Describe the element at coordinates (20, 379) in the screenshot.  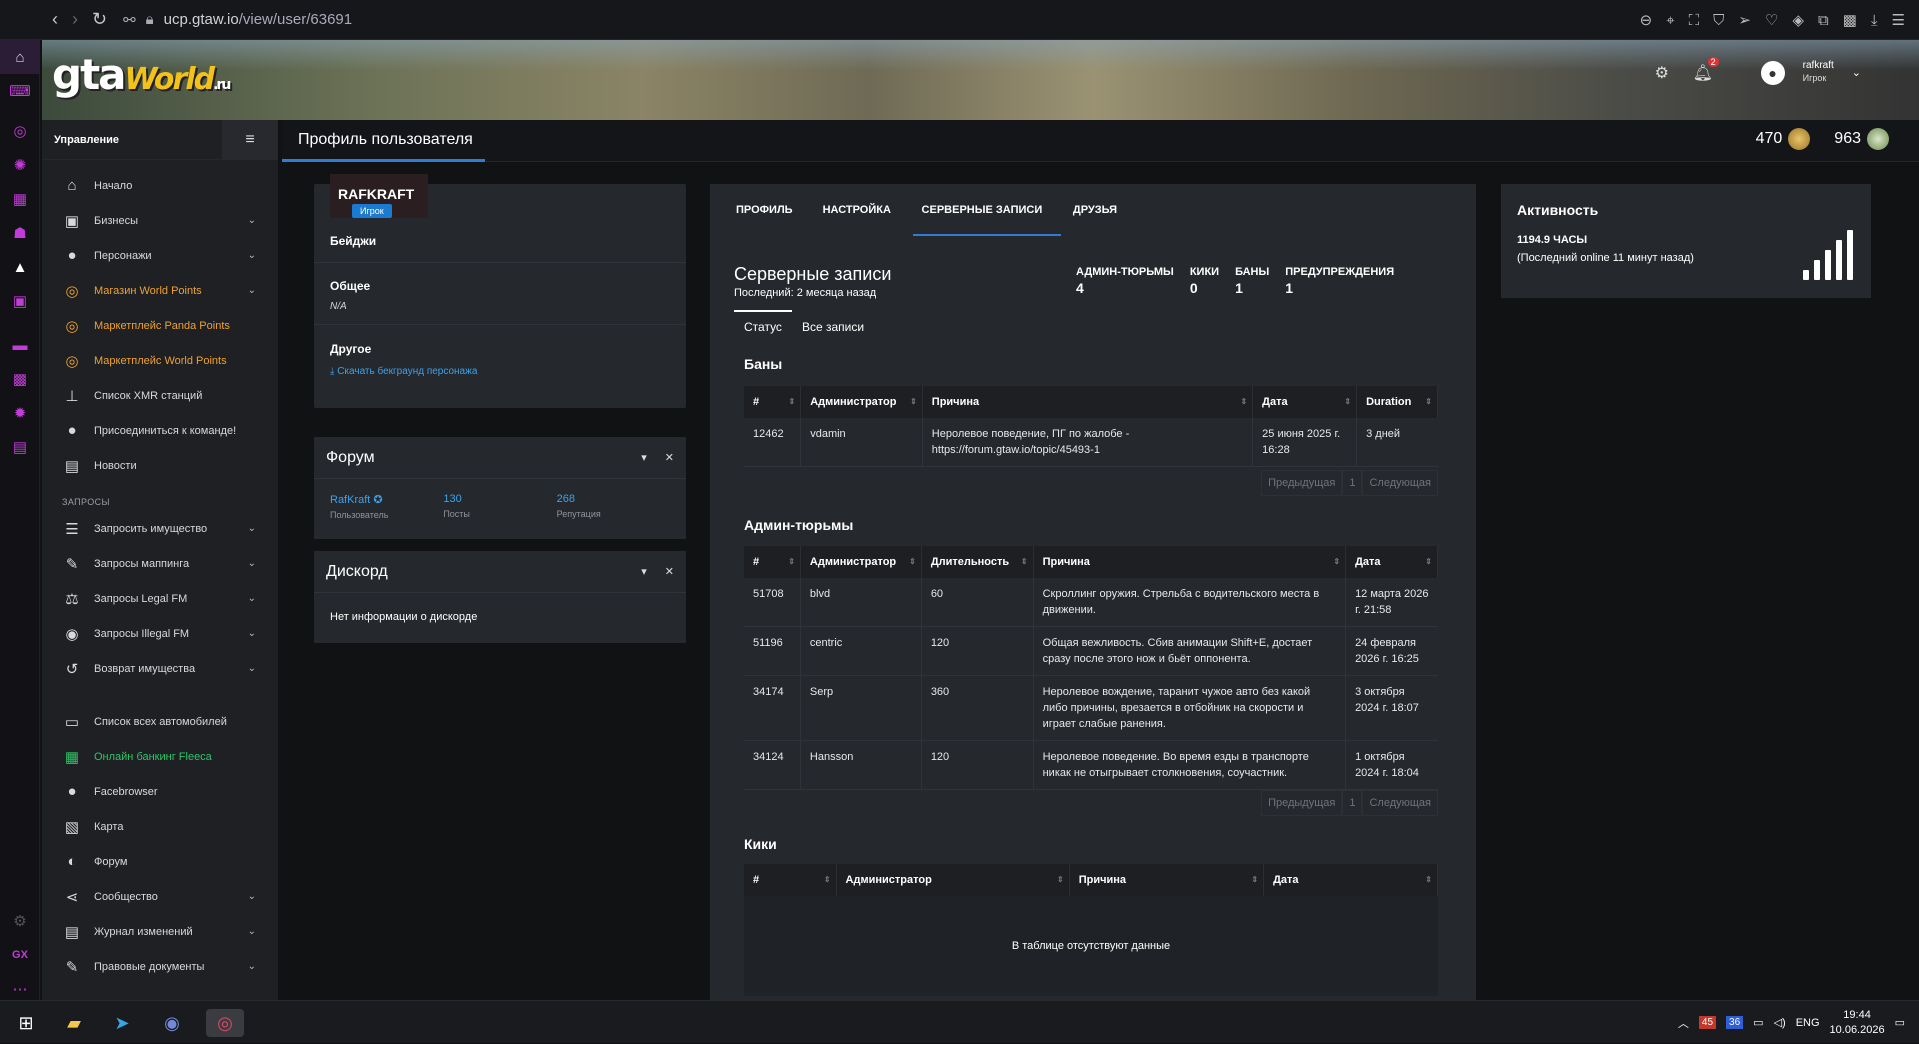
I see `game-icon: ▩` at that location.